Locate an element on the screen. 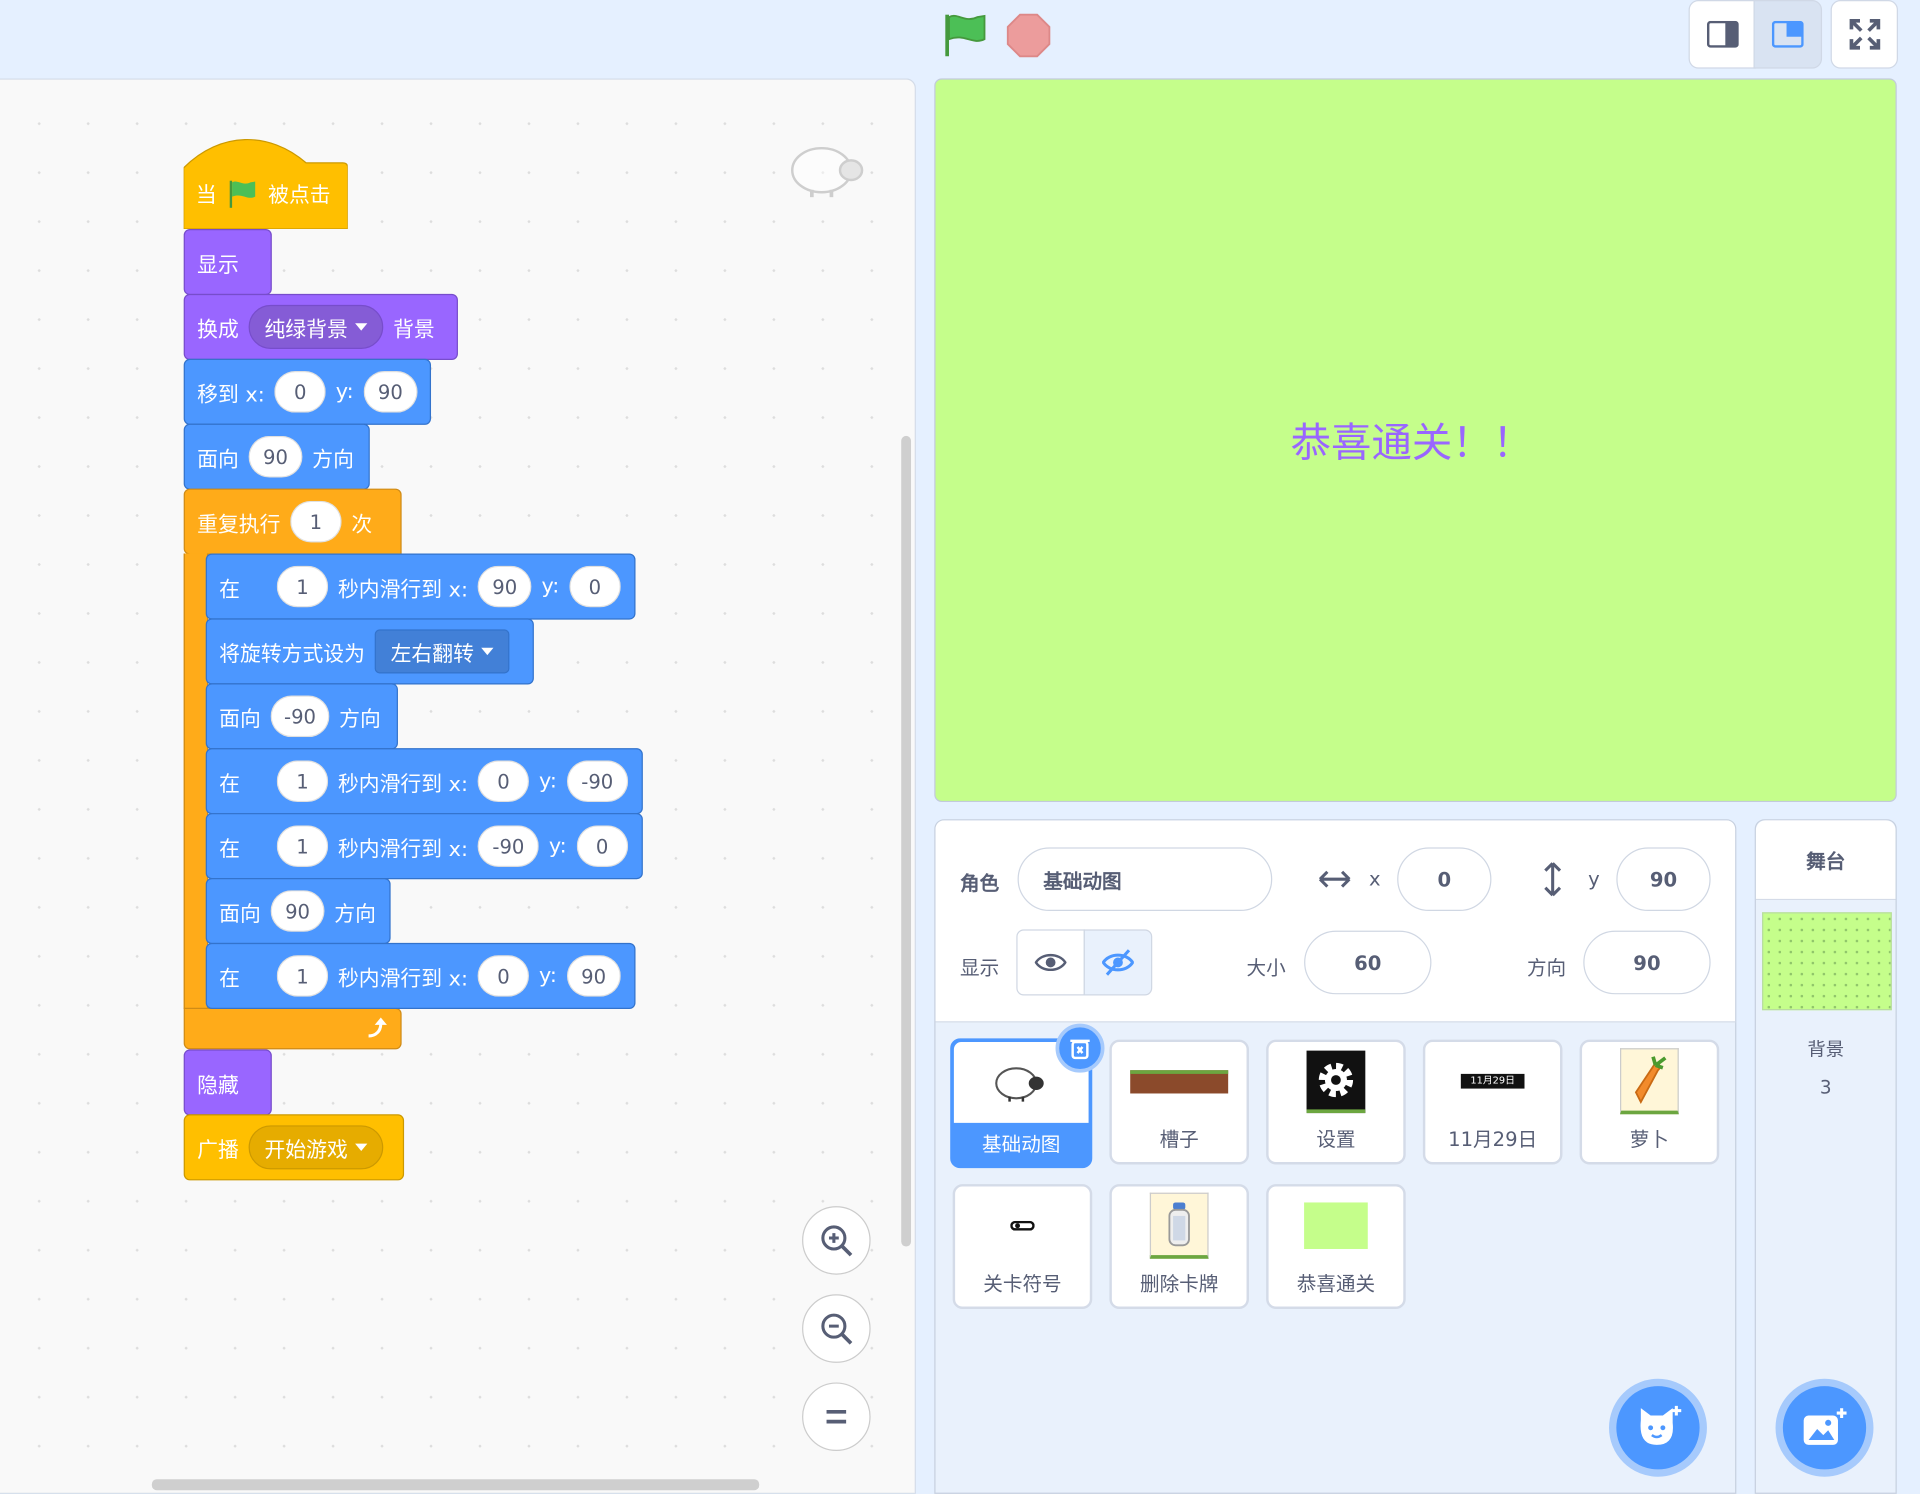 The width and height of the screenshot is (1920, 1494). zoom-in-button is located at coordinates (836, 1240).